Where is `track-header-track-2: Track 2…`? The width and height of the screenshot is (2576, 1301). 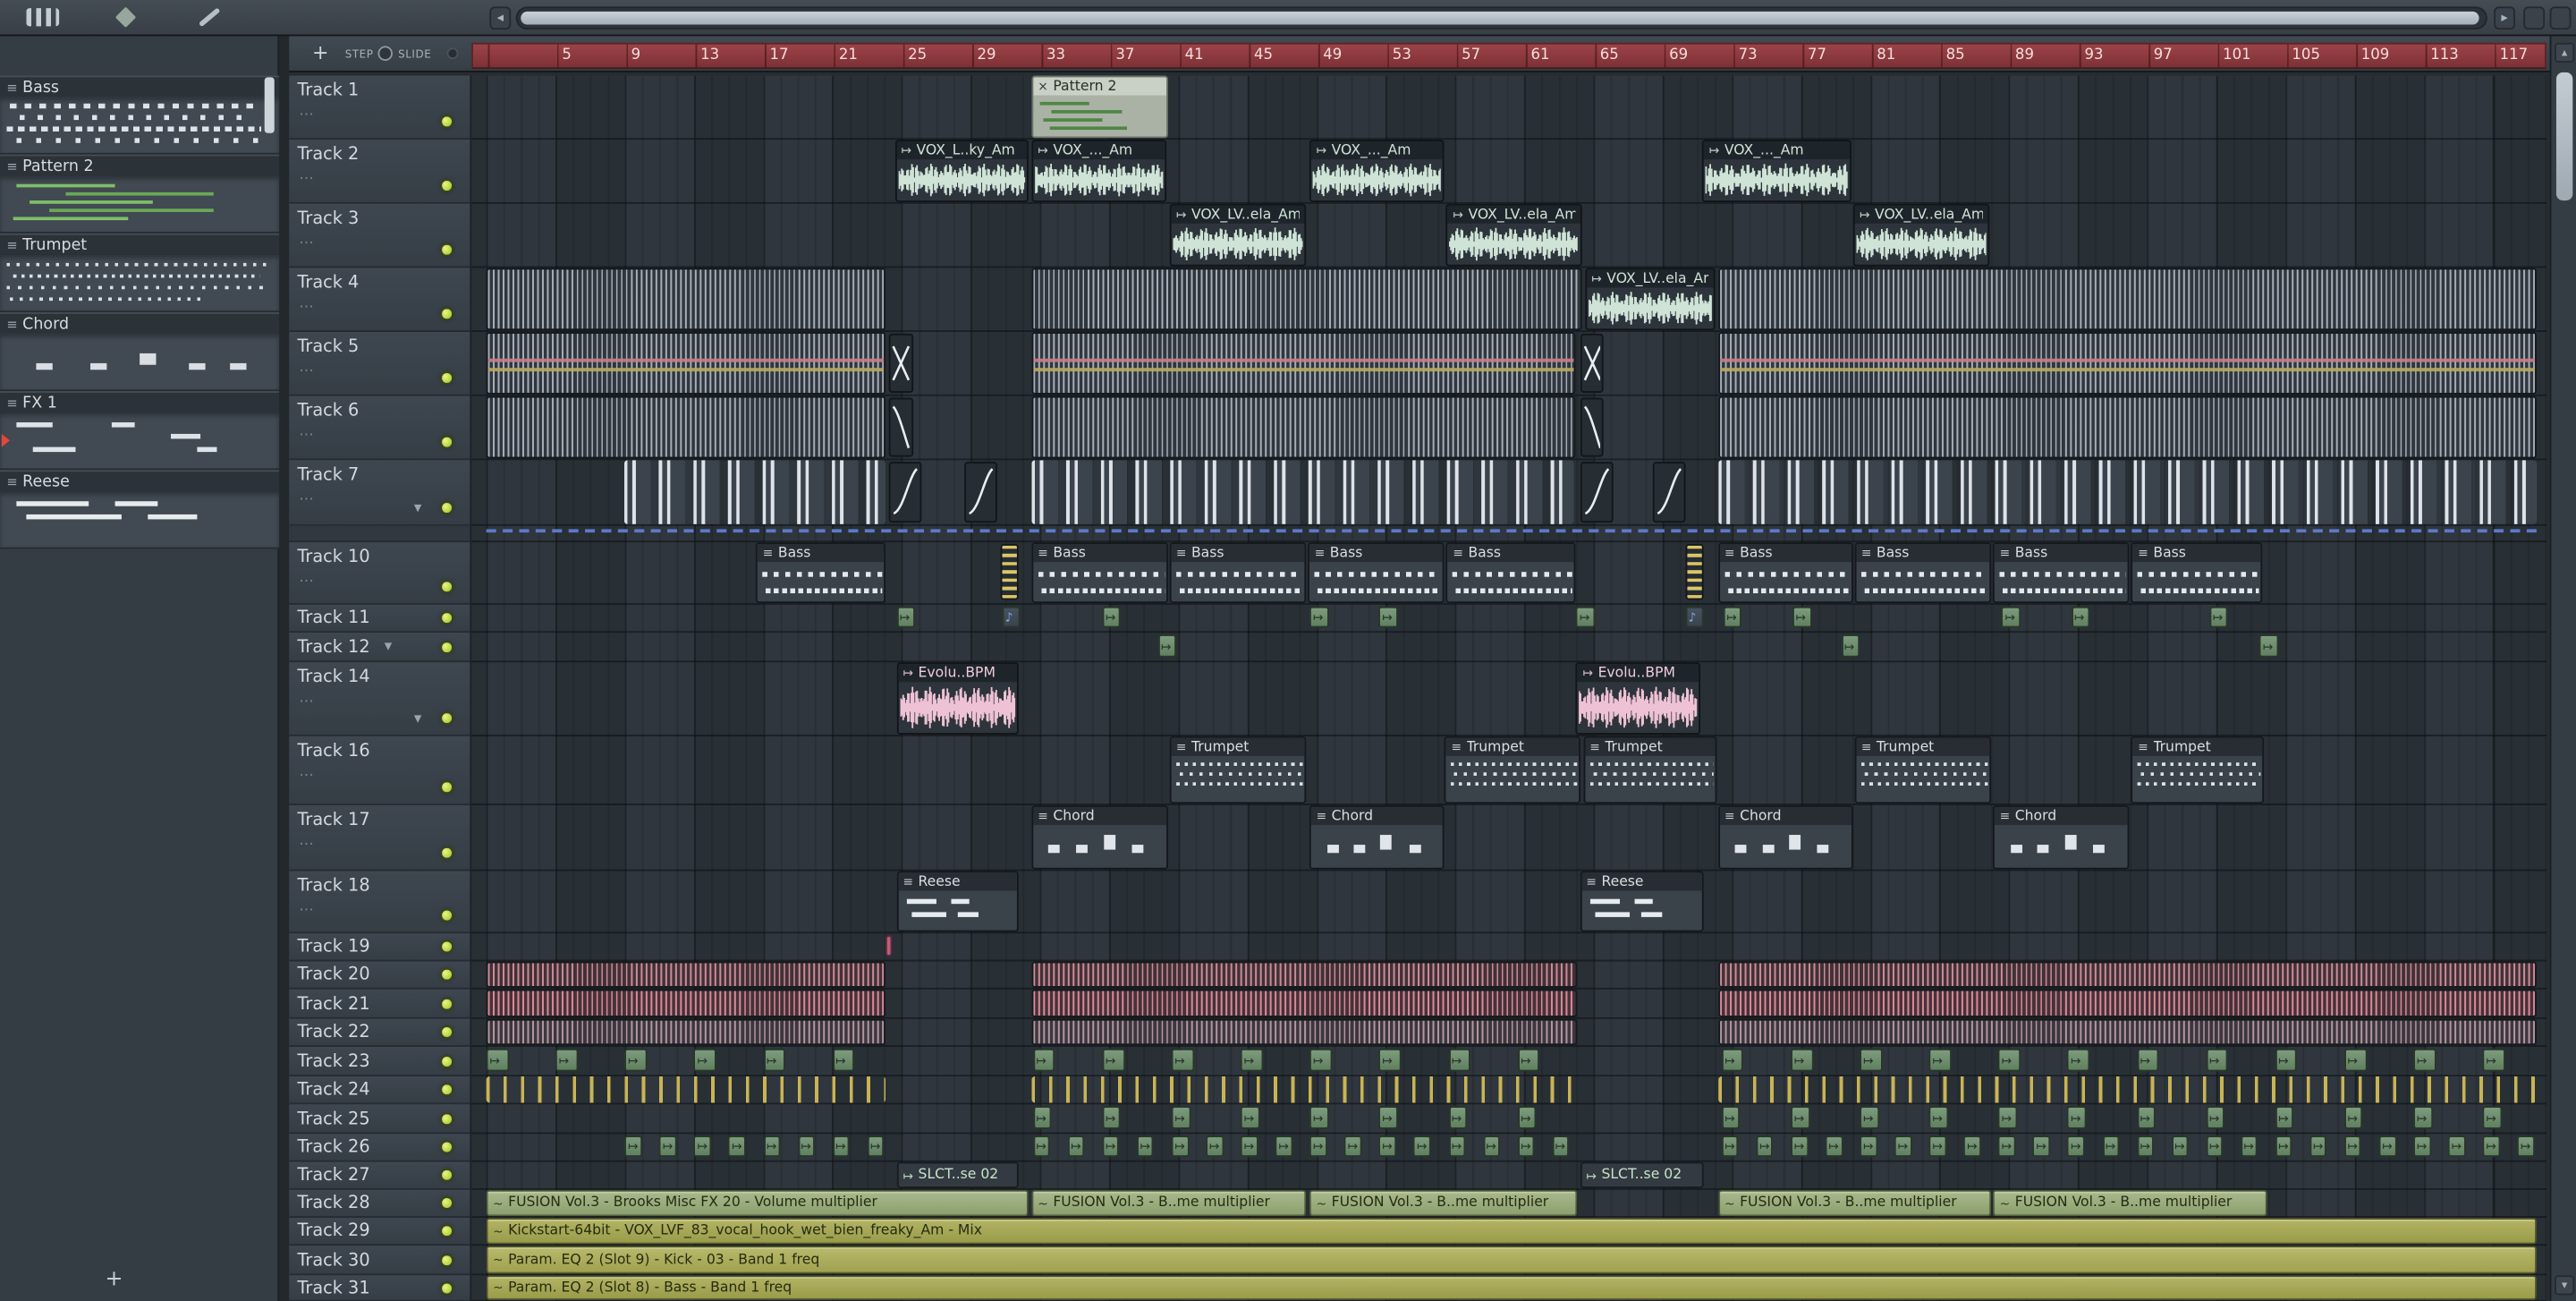 track-header-track-2: Track 2… is located at coordinates (379, 172).